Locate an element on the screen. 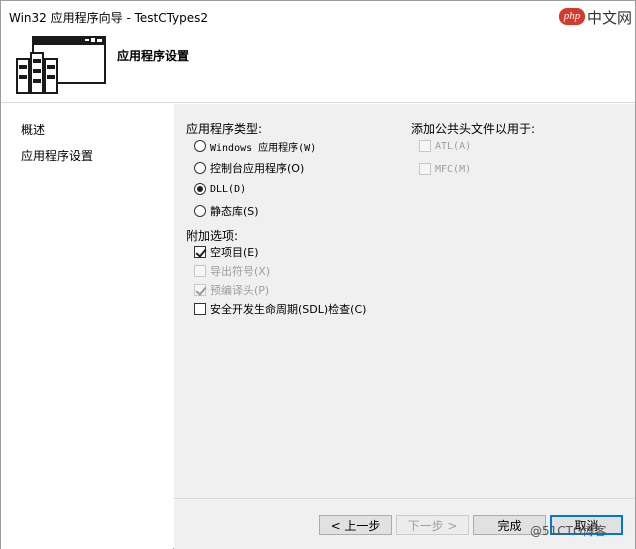 The image size is (636, 549). php-watermark-text: 中文网 is located at coordinates (610, 18).